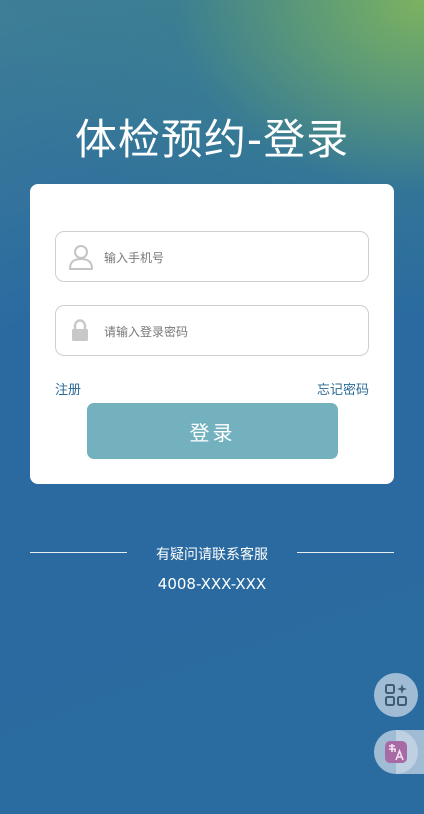  What do you see at coordinates (212, 431) in the screenshot?
I see `login-button: 登录` at bounding box center [212, 431].